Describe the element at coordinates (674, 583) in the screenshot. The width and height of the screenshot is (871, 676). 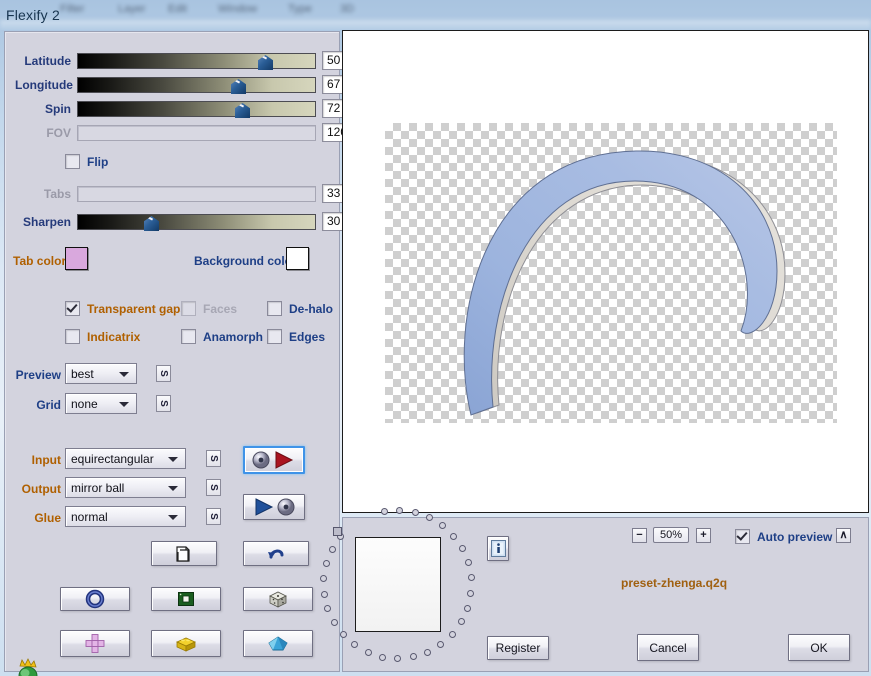
I see `preset-filename-wrap: preset-zhenga.q2q` at that location.